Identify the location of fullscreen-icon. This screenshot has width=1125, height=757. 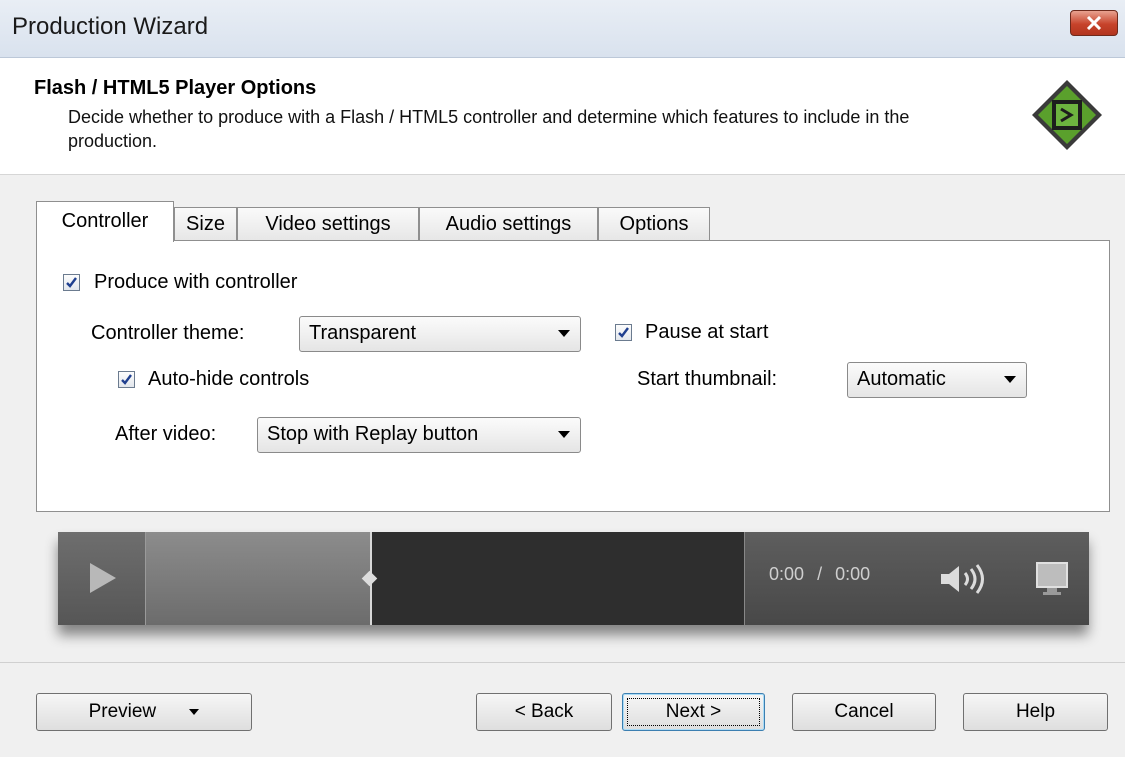
(1052, 581).